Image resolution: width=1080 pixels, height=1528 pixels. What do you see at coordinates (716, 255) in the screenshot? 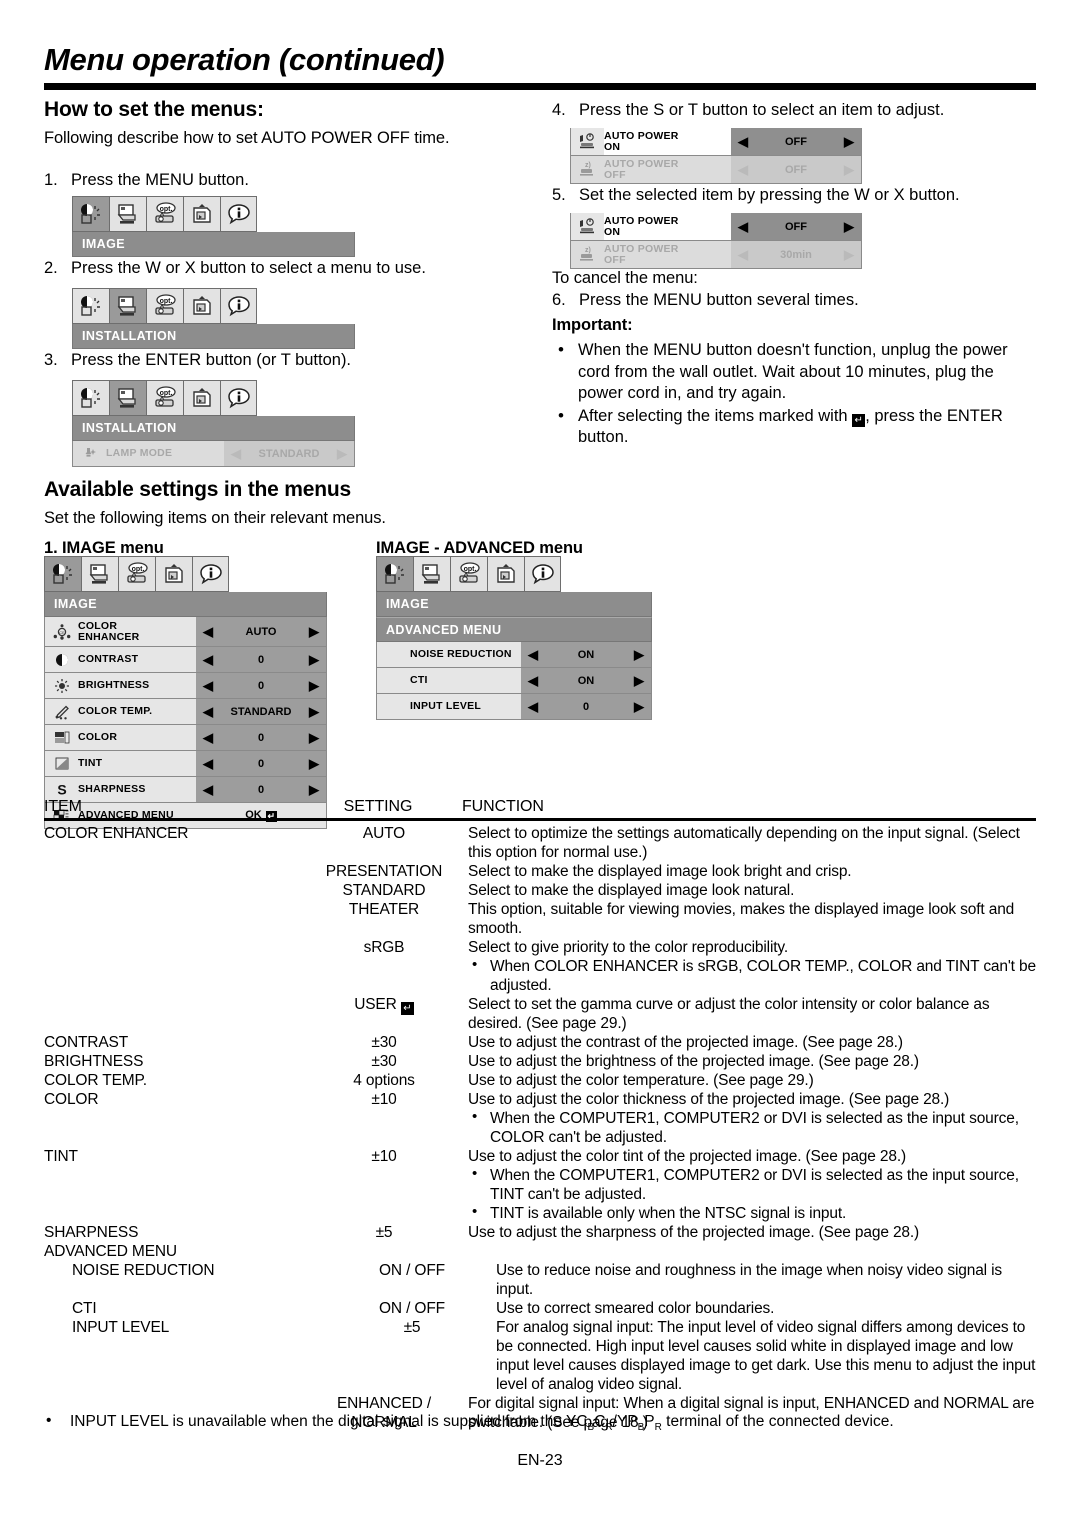
I see `osd-row-auto-power-off: z) AUTO POWER OFF ◀ 30min ▶` at bounding box center [716, 255].